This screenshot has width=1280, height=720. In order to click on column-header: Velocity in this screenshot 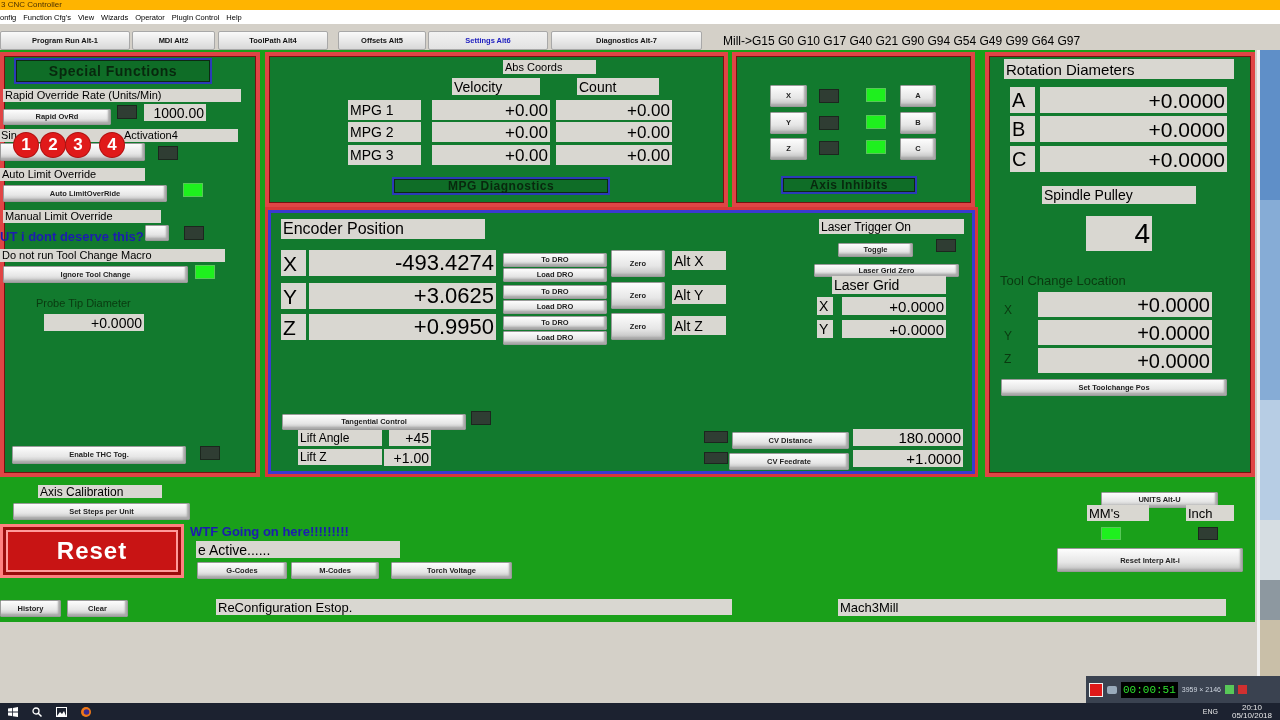, I will do `click(496, 86)`.